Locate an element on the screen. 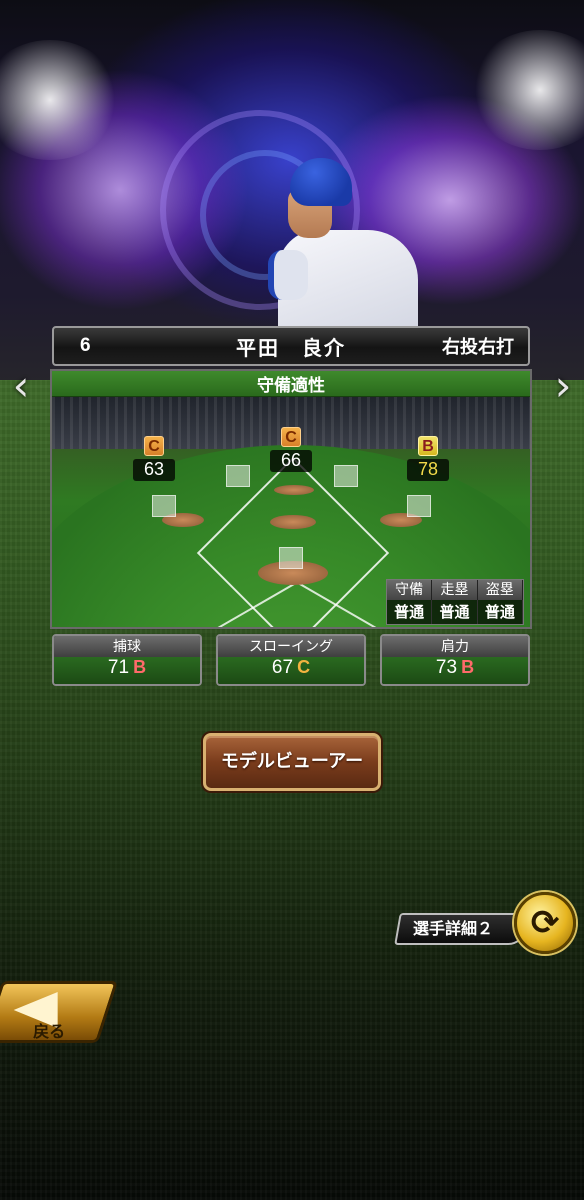 The image size is (584, 1200). player-sleeve is located at coordinates (288, 275).